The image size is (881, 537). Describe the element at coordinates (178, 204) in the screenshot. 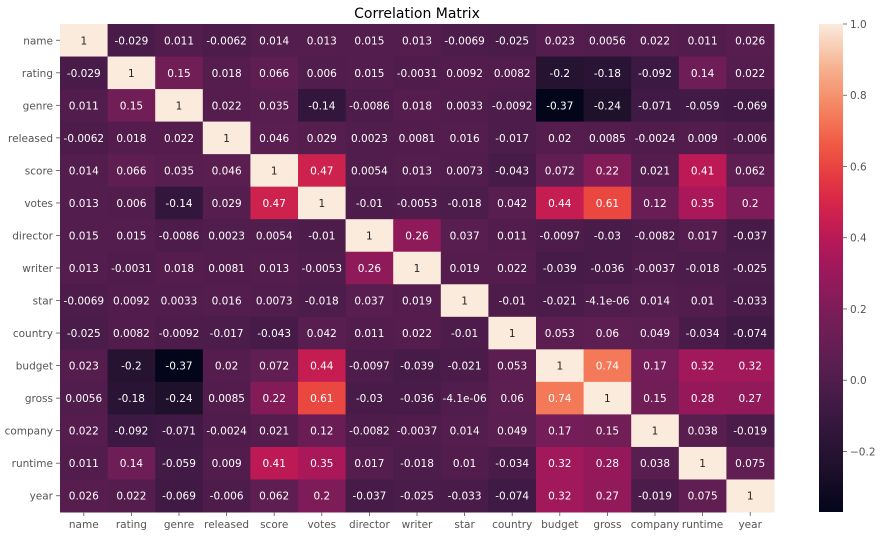

I see `cell-annotation: -0.14` at that location.